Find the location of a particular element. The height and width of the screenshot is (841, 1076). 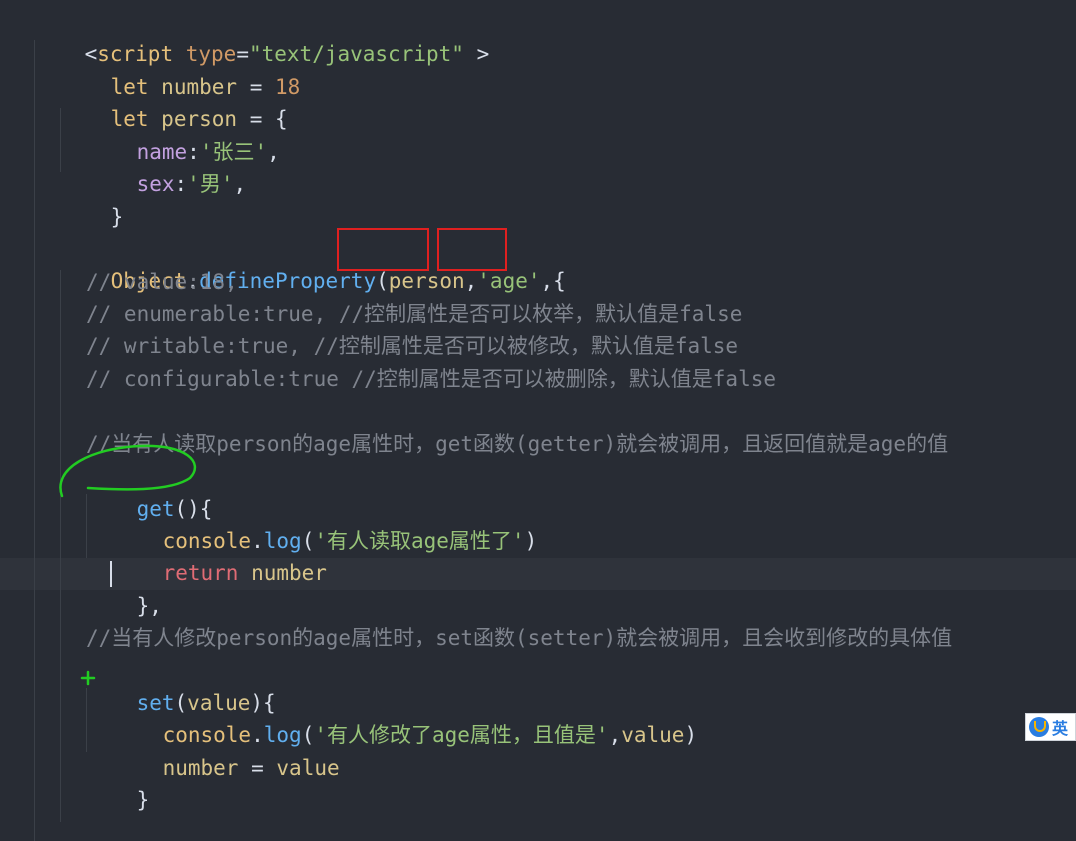

token-arg: value is located at coordinates (653, 735).